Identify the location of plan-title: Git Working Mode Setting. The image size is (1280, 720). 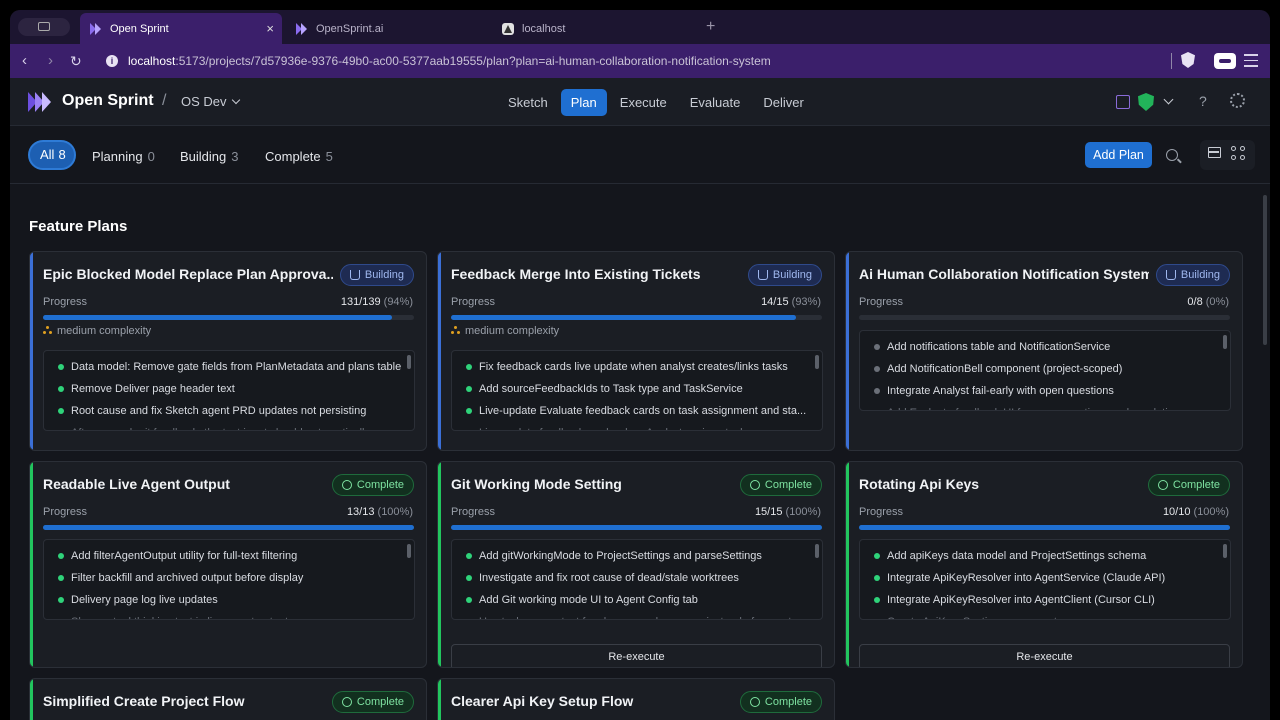
(536, 484).